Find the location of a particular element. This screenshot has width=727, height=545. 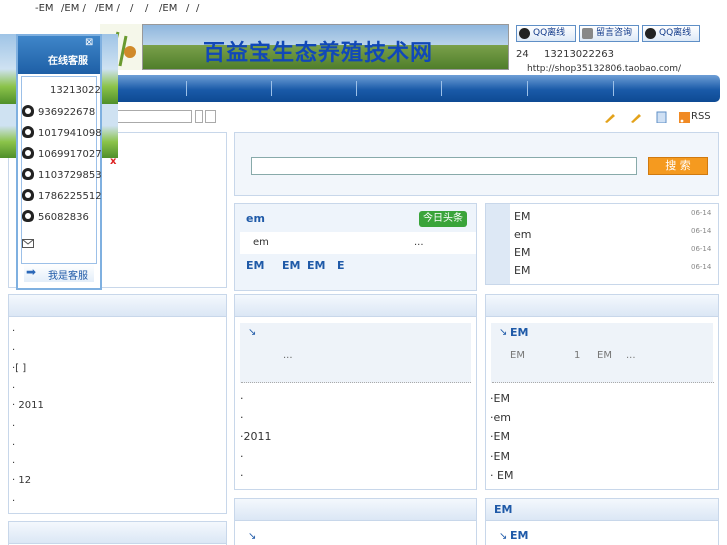

qq-offline-button-2: QQ离线 is located at coordinates (671, 33).